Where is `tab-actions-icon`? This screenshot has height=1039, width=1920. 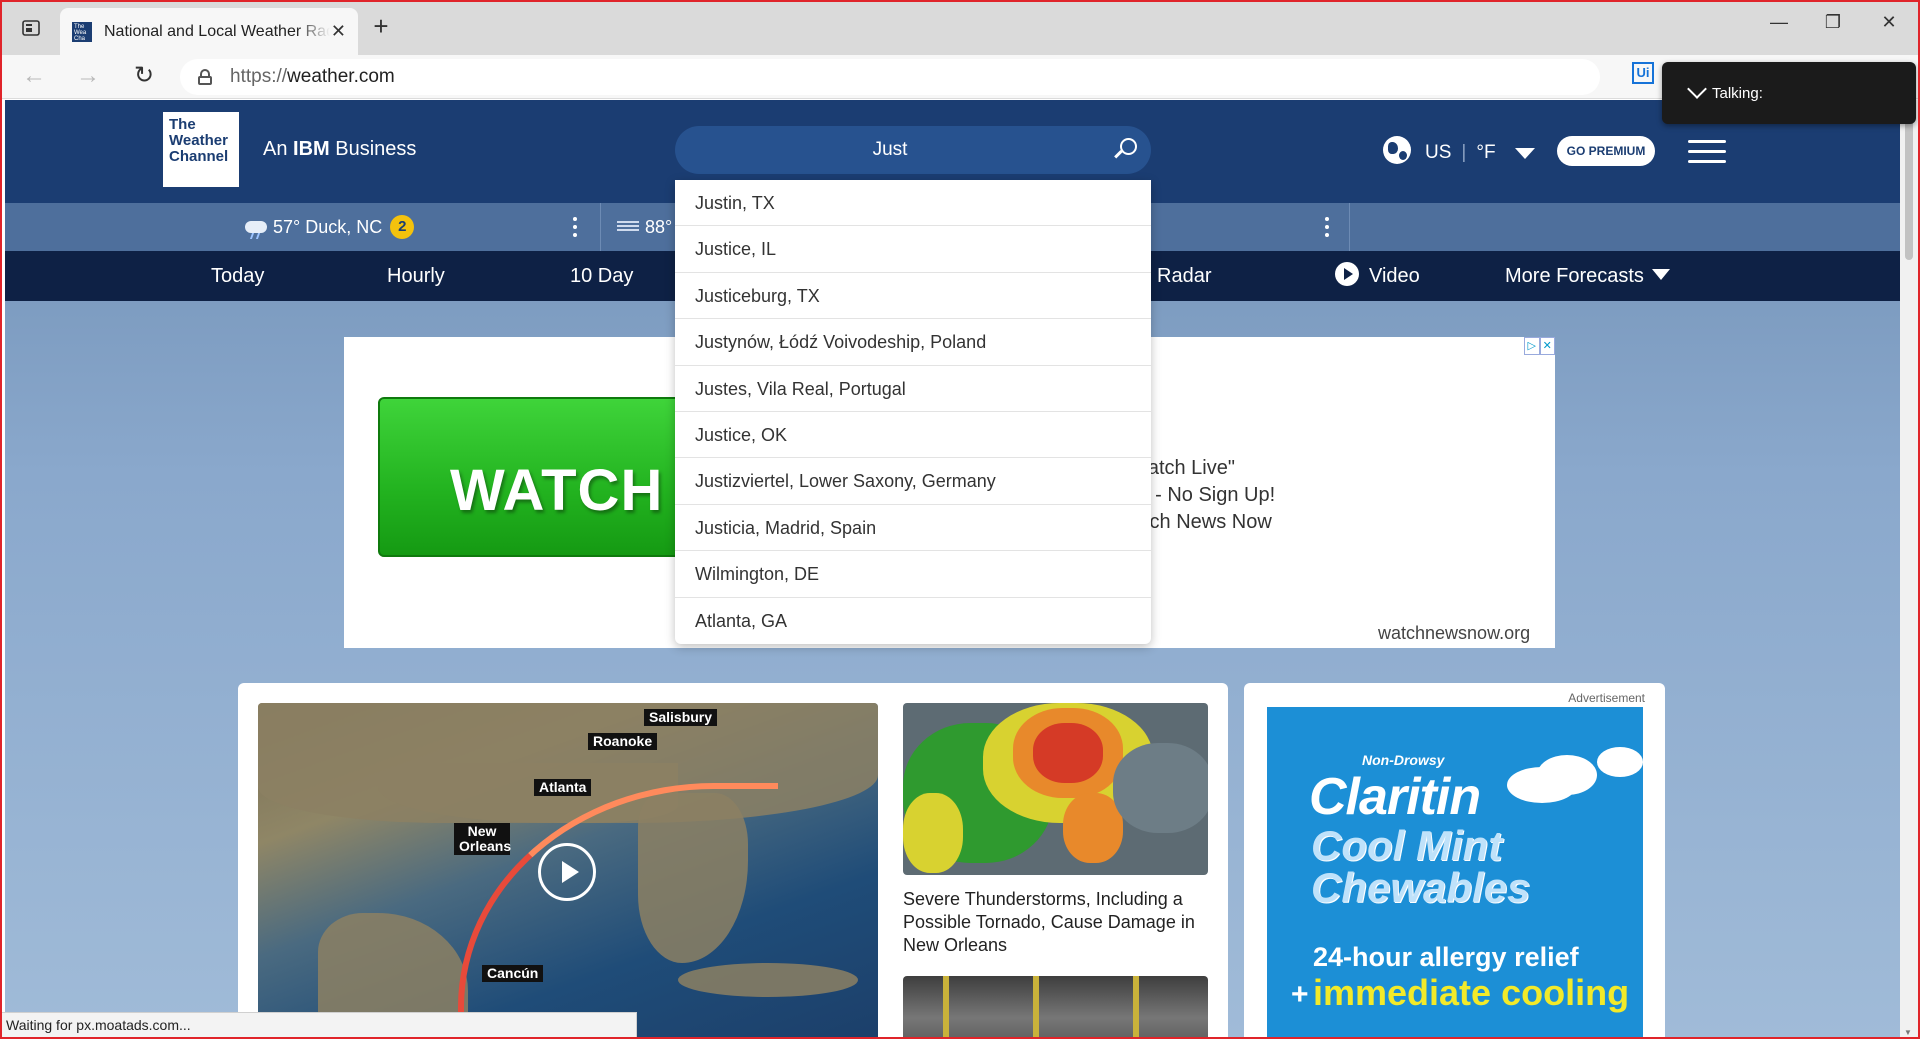
tab-actions-icon is located at coordinates (31, 28).